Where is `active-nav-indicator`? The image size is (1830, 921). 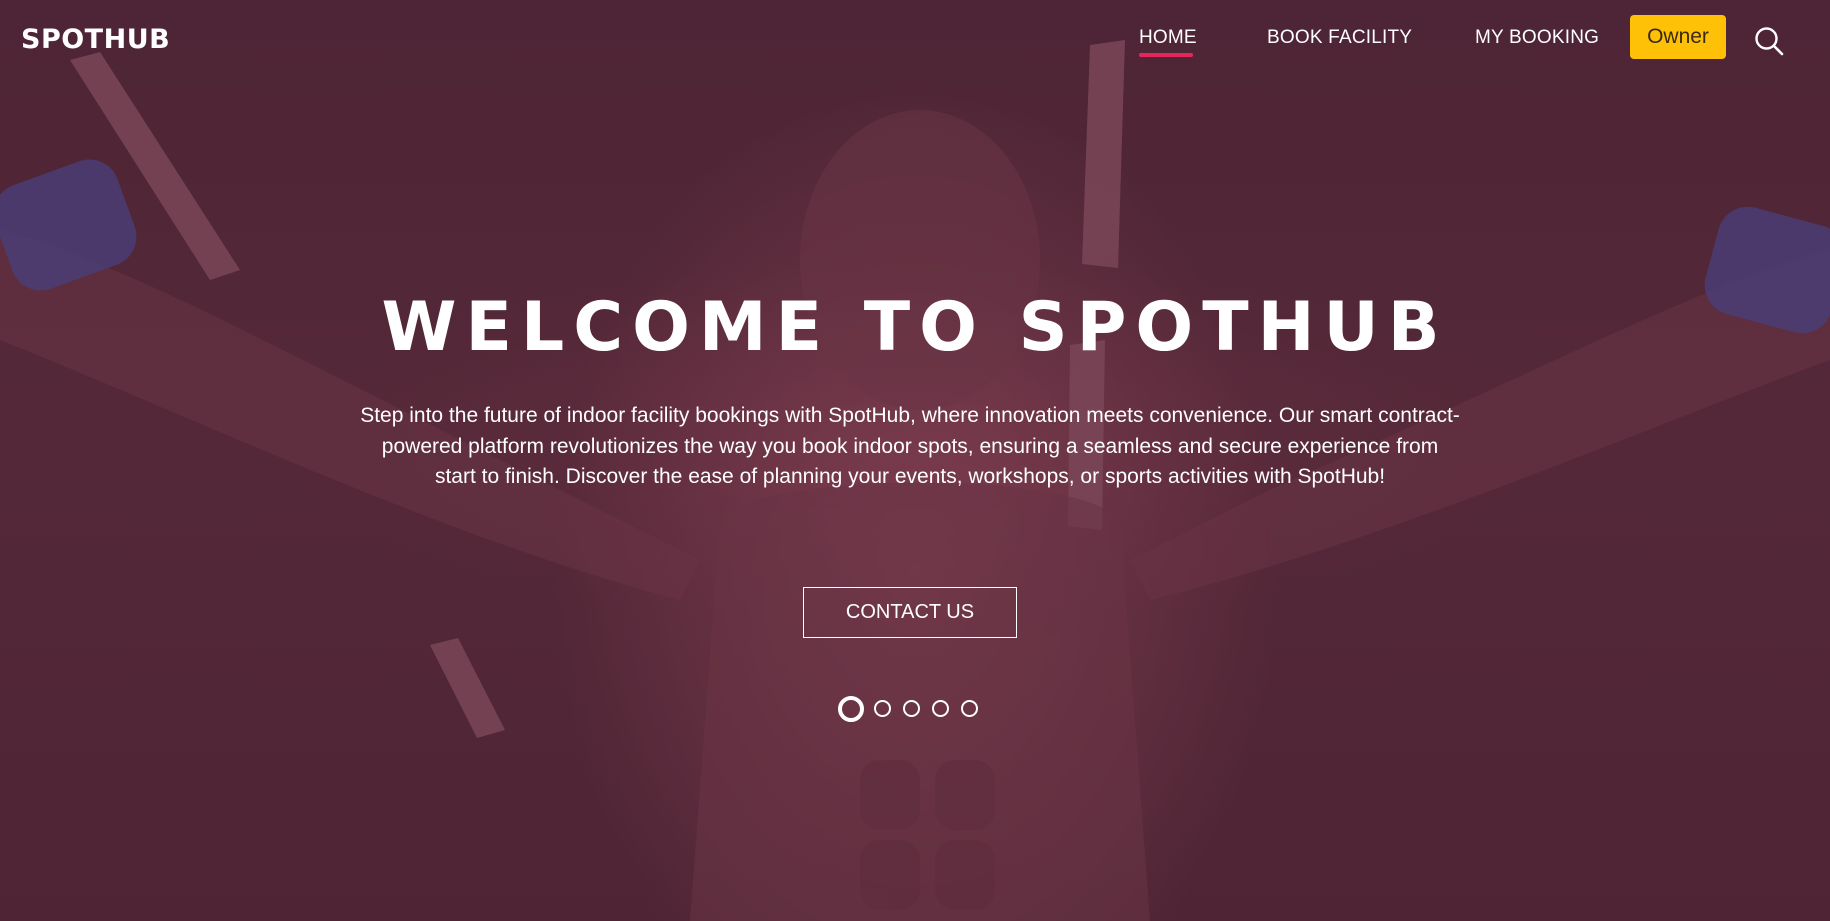
active-nav-indicator is located at coordinates (1166, 55).